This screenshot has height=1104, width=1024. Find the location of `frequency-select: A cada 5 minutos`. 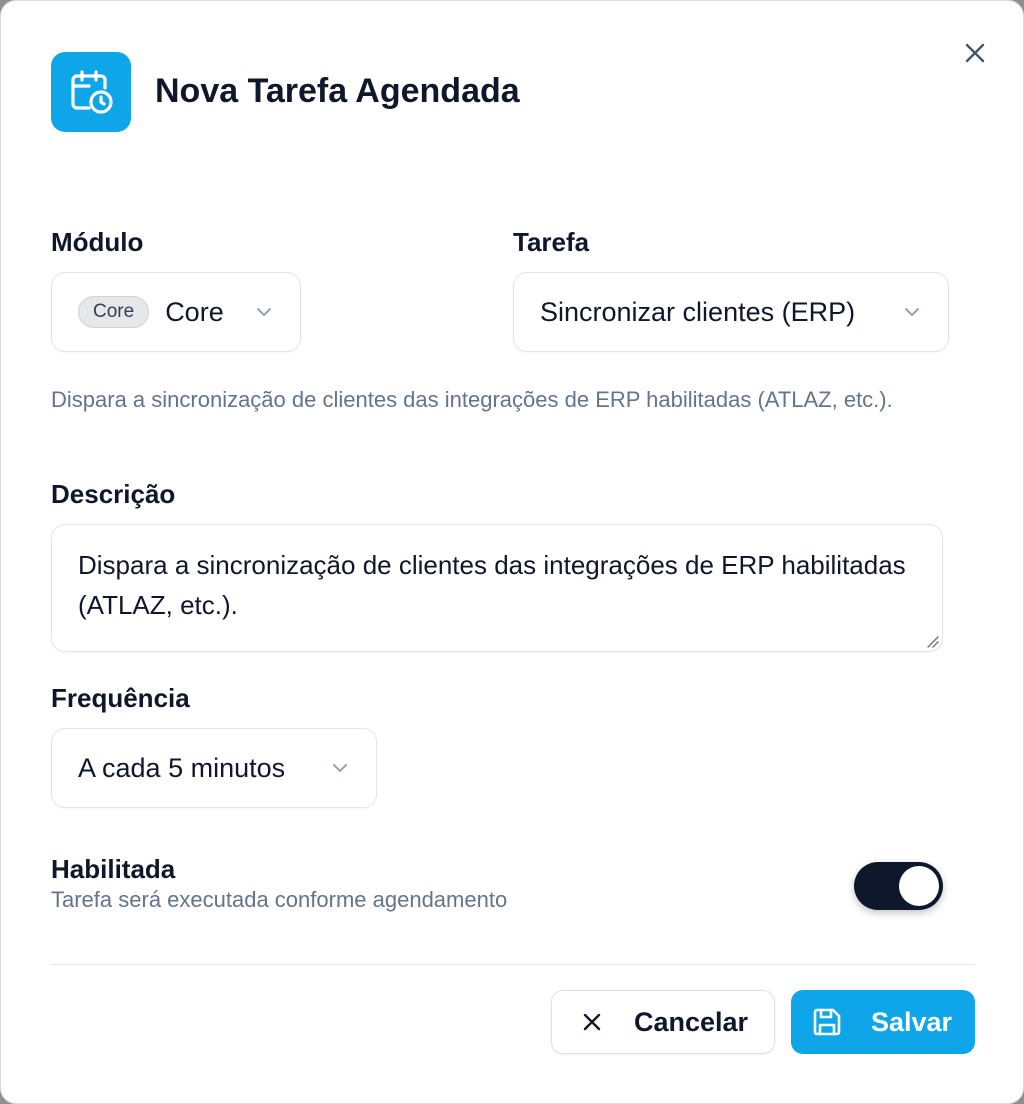

frequency-select: A cada 5 minutos is located at coordinates (214, 768).